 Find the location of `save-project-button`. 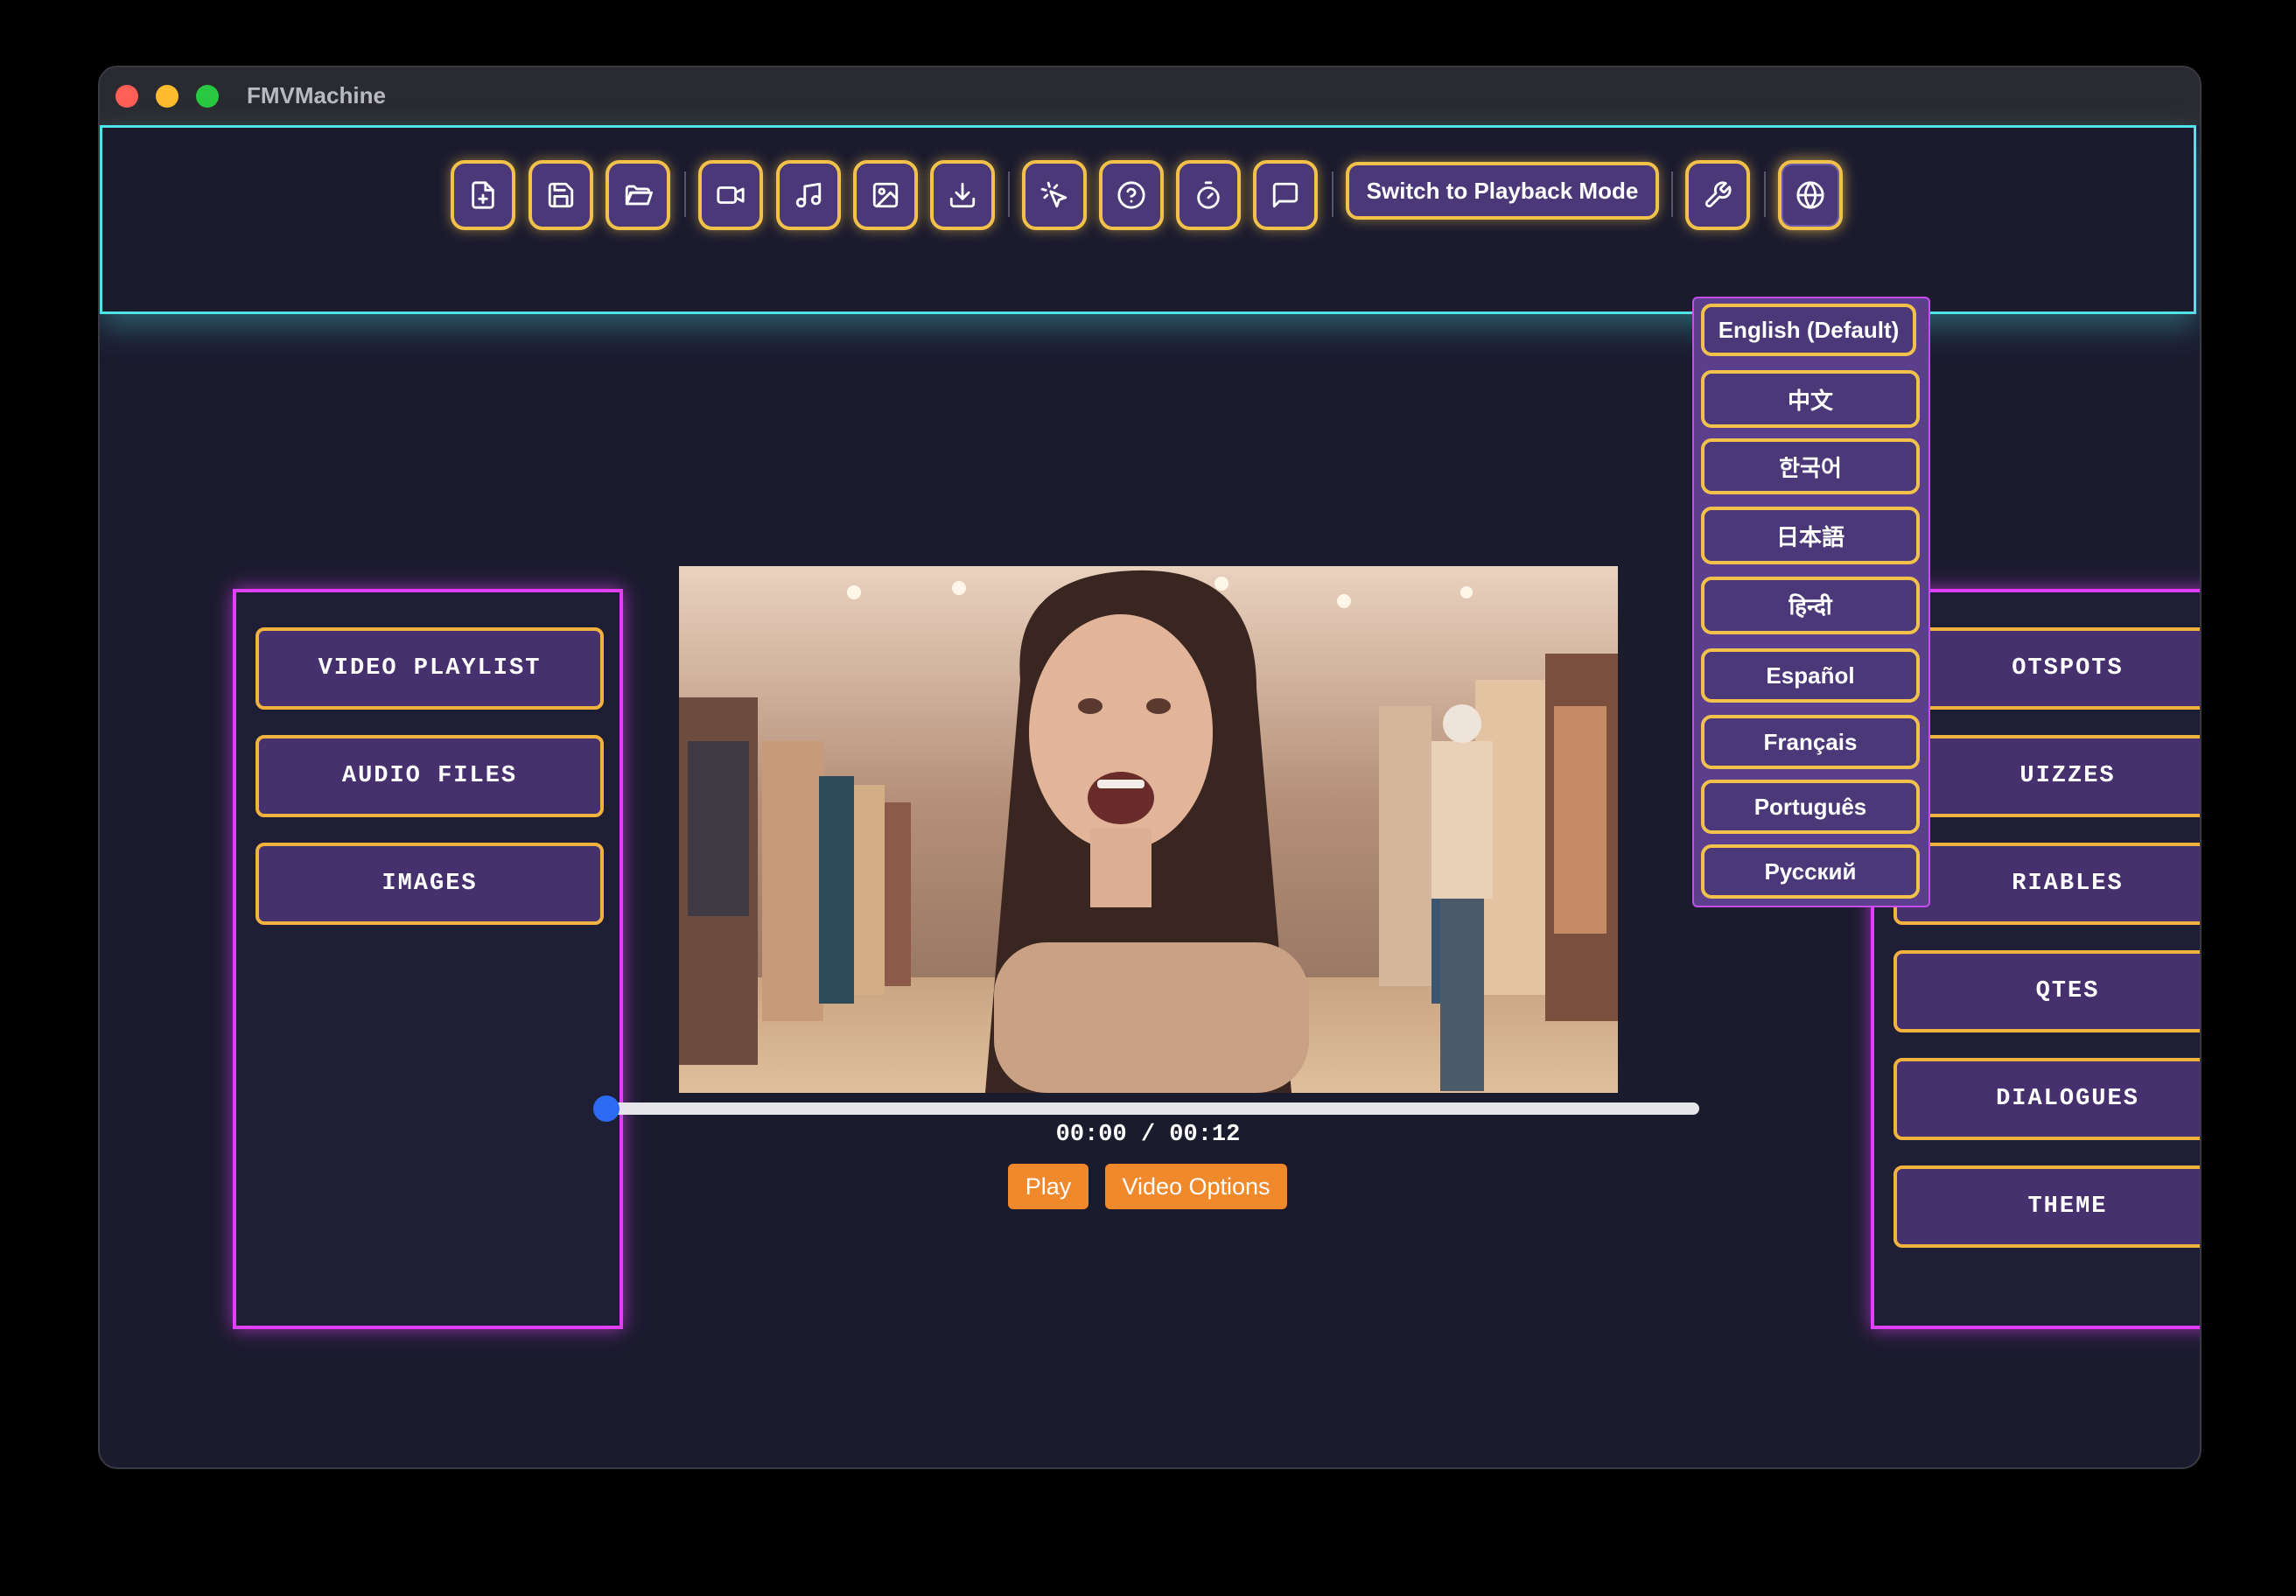

save-project-button is located at coordinates (560, 195).